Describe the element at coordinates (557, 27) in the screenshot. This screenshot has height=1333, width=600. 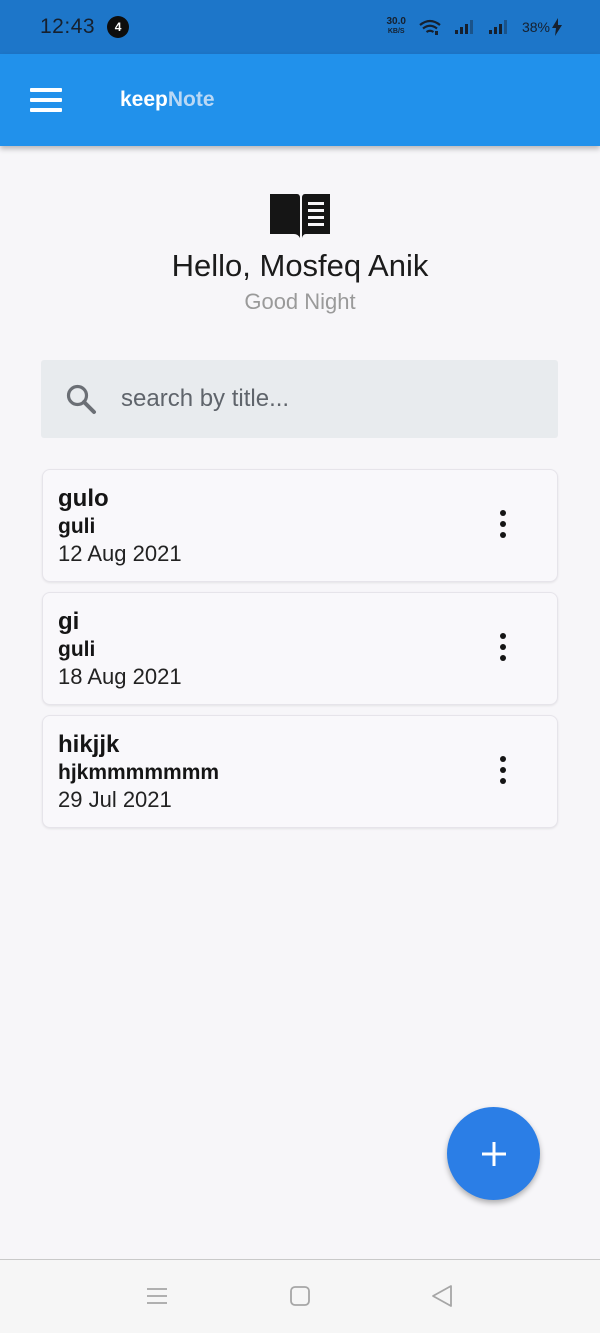
I see `charging-bolt-icon` at that location.